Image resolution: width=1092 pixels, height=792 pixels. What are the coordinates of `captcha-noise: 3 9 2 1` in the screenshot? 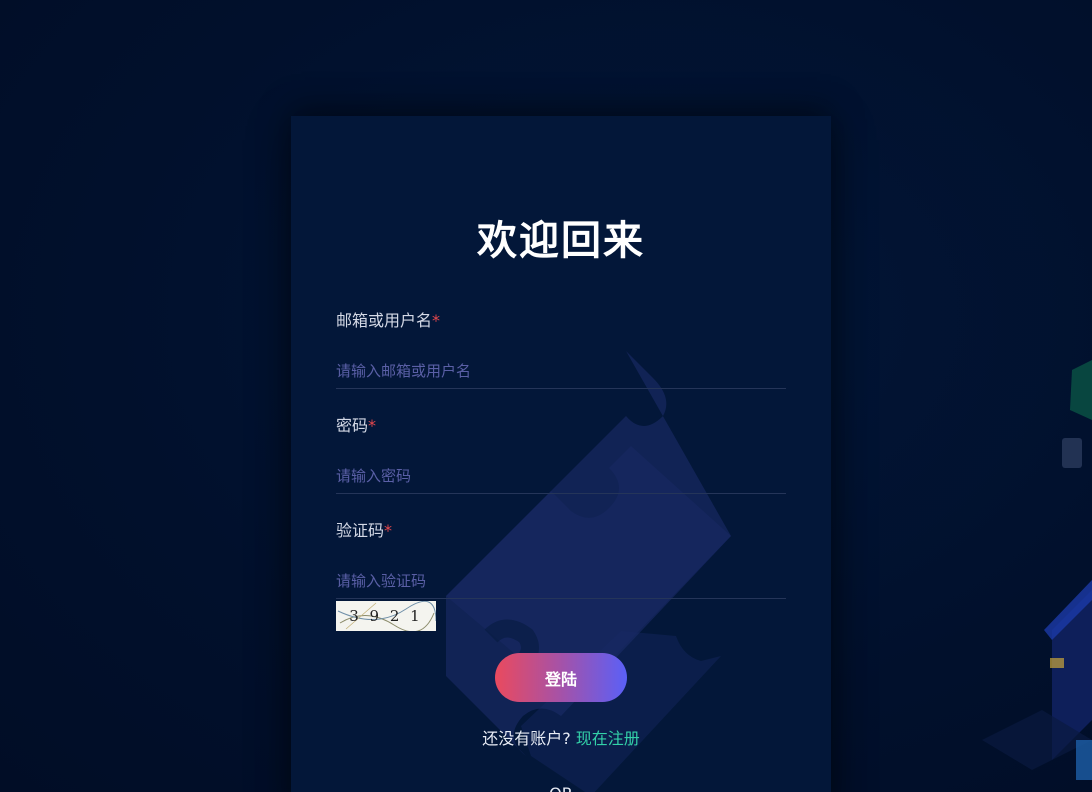 It's located at (386, 616).